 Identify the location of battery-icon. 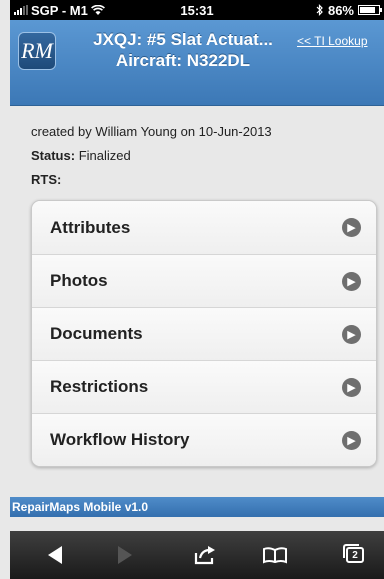
(370, 10).